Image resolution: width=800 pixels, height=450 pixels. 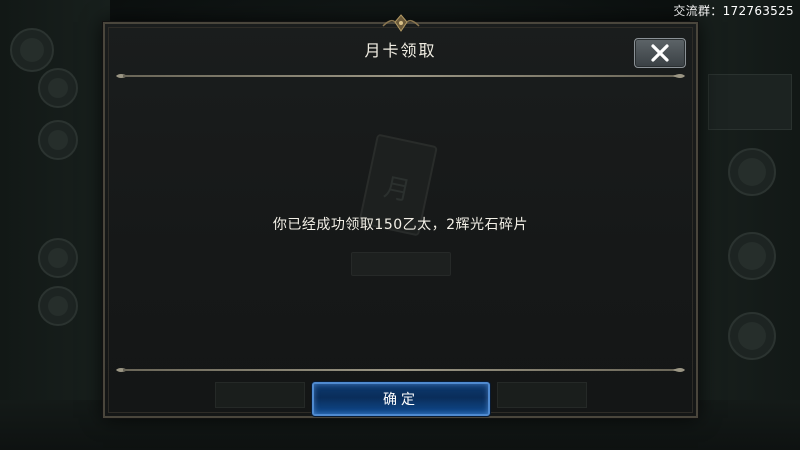 I want to click on faded-button-left, so click(x=260, y=395).